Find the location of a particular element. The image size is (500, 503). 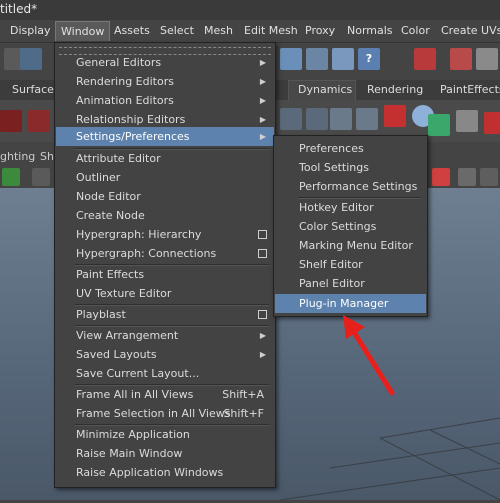

menu-normals: Normals is located at coordinates (370, 30).